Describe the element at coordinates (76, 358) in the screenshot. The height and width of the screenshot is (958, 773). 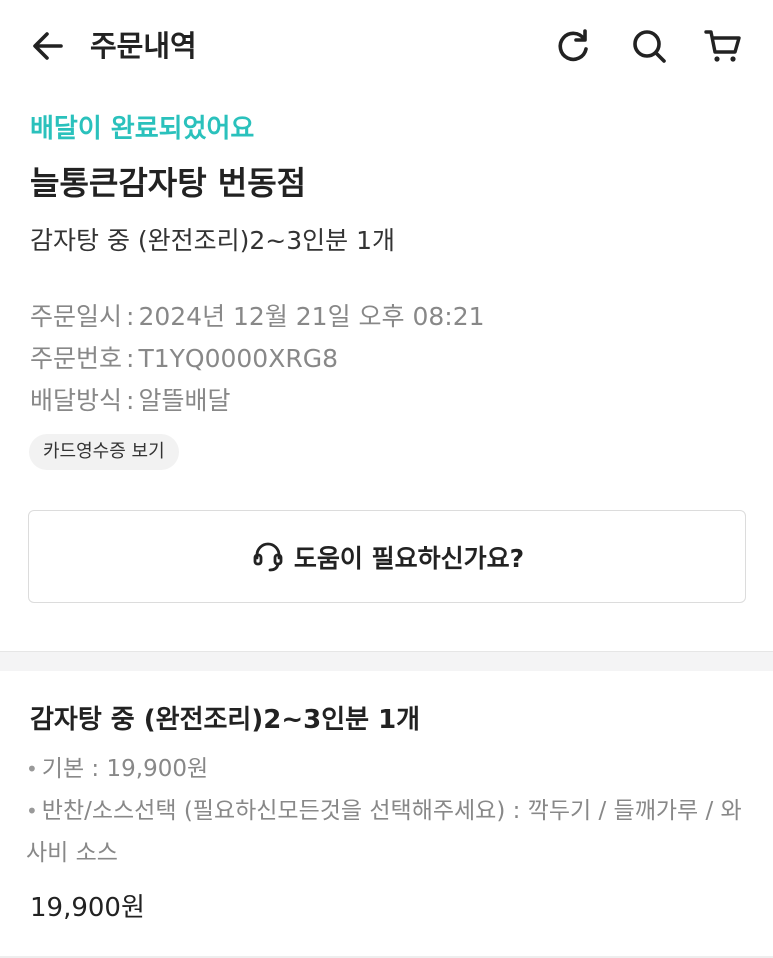
I see `order-number-label: 주문번호` at that location.